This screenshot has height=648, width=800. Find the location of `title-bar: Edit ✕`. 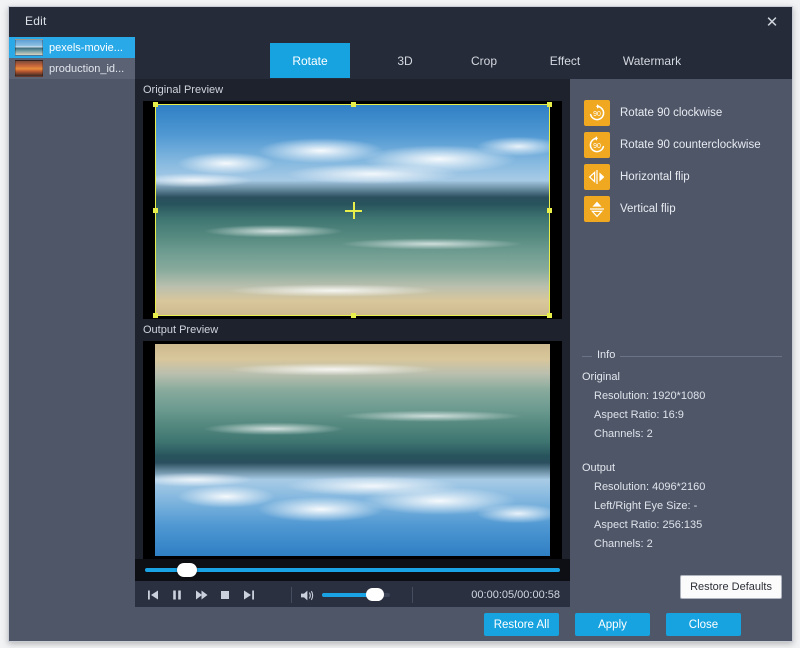

title-bar: Edit ✕ is located at coordinates (400, 22).